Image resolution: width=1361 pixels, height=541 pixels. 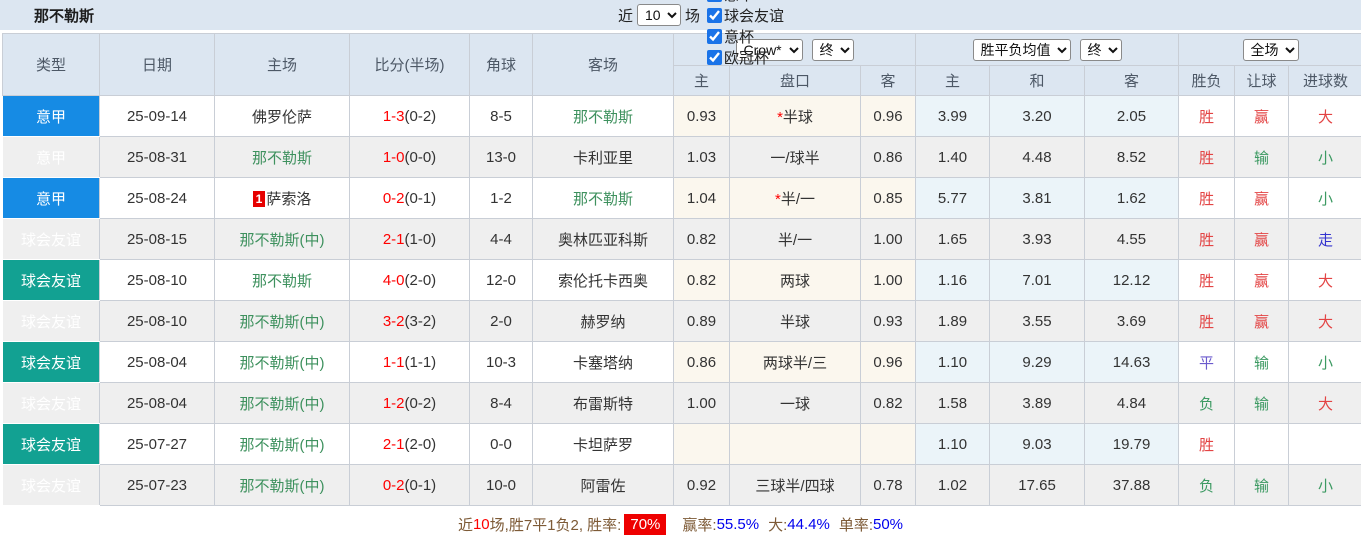 I want to click on odds-time-select: 终, so click(x=832, y=49).